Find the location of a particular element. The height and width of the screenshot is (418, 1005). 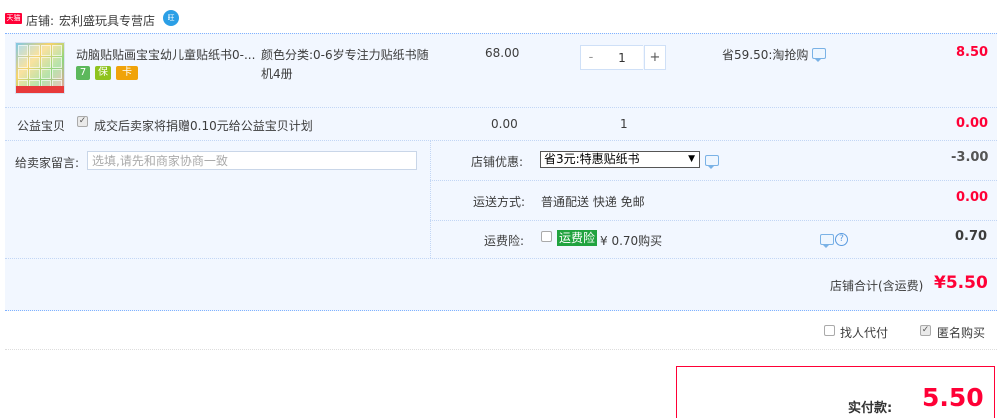

quantity-plus-button: + is located at coordinates (655, 57).